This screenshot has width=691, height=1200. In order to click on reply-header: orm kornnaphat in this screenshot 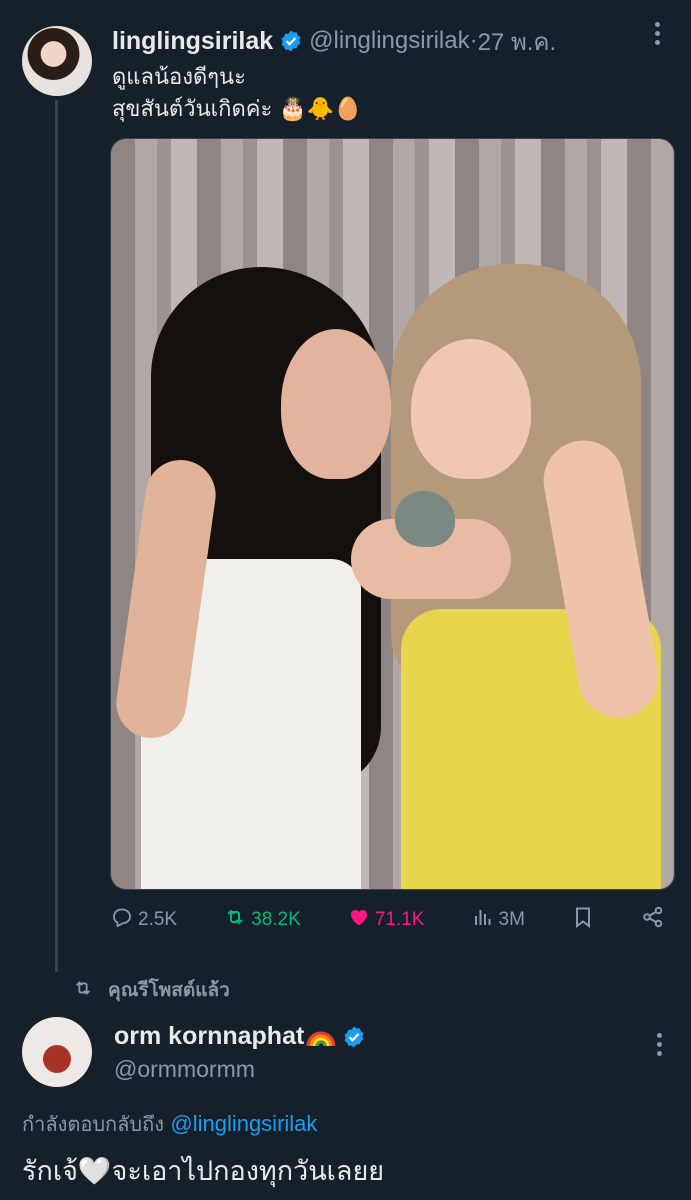, I will do `click(243, 1036)`.